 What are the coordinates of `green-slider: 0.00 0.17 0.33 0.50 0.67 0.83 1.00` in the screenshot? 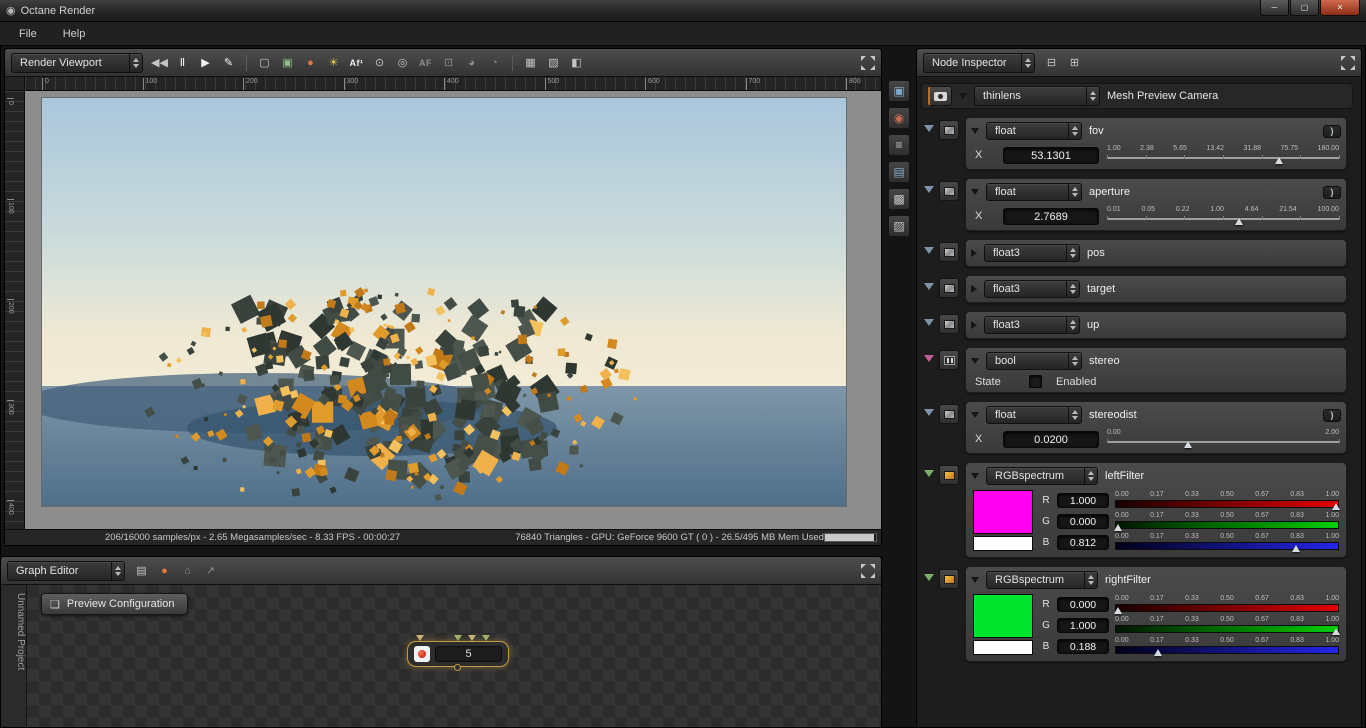 It's located at (1227, 626).